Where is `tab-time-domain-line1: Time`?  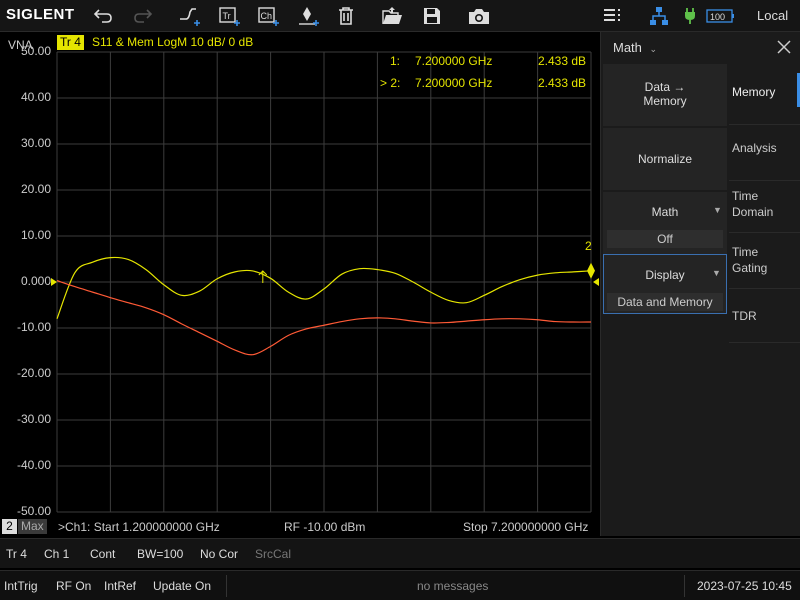
tab-time-domain-line1: Time is located at coordinates (745, 196).